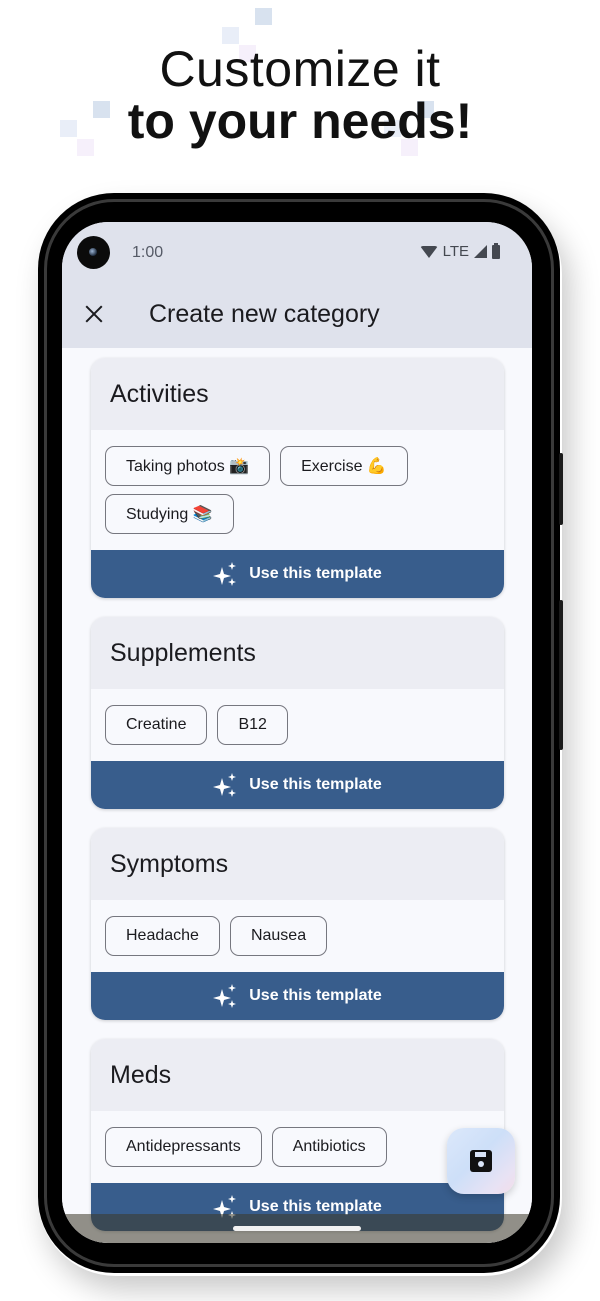  I want to click on chip-group: Taking photos 📸 Exercise 💪 Studying 📚, so click(297, 490).